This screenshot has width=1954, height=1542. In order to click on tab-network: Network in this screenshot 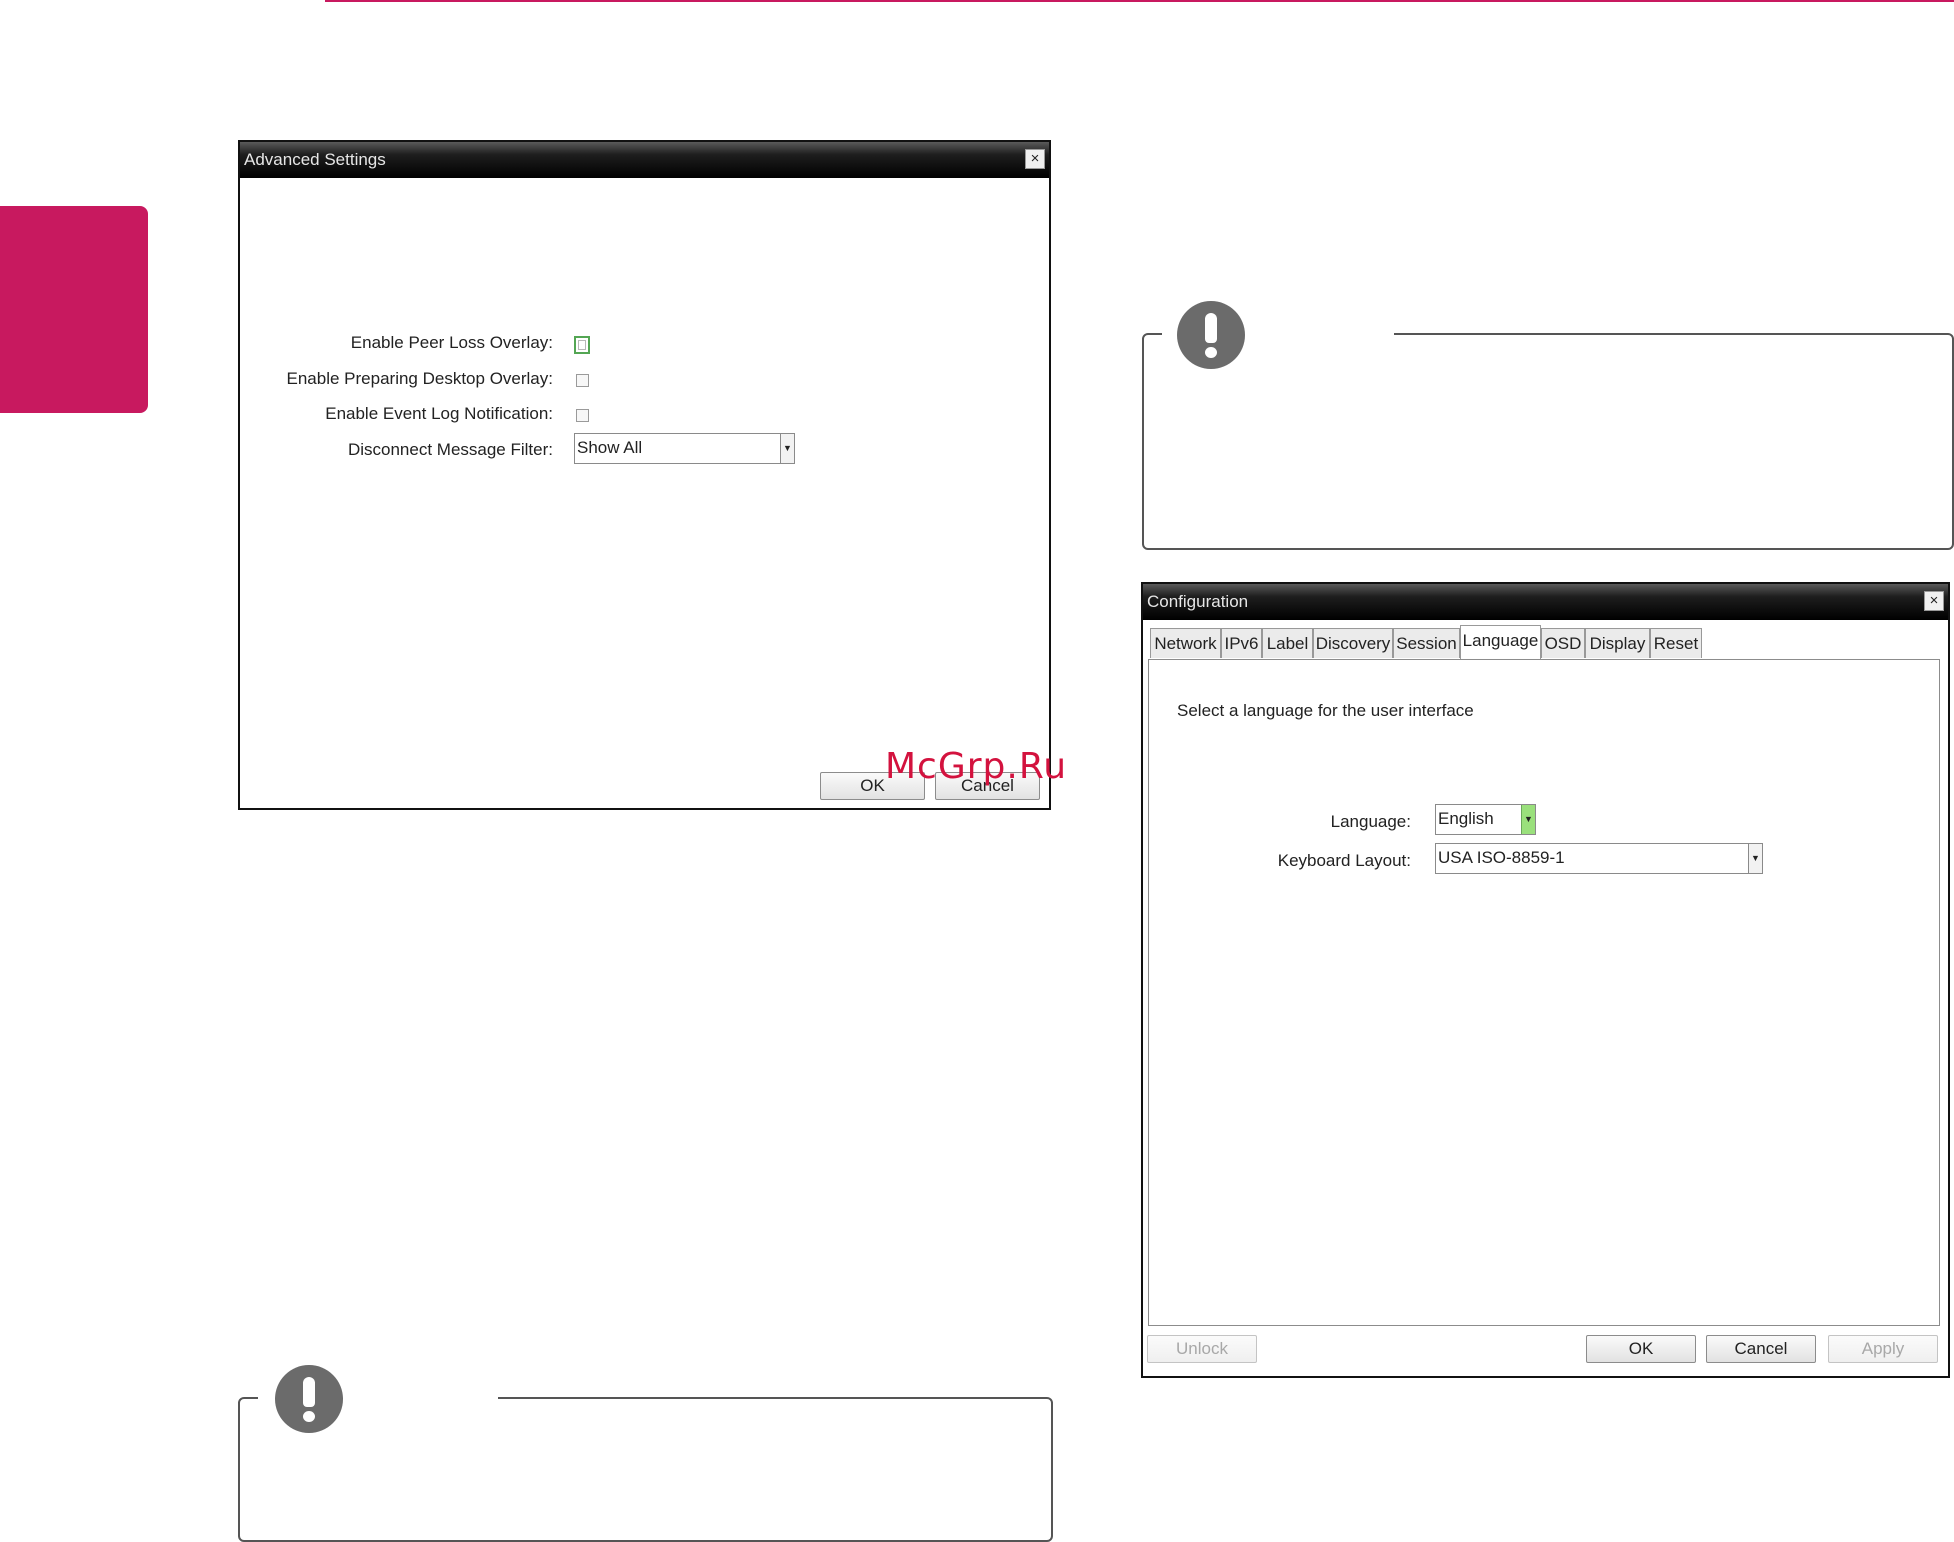, I will do `click(1185, 643)`.